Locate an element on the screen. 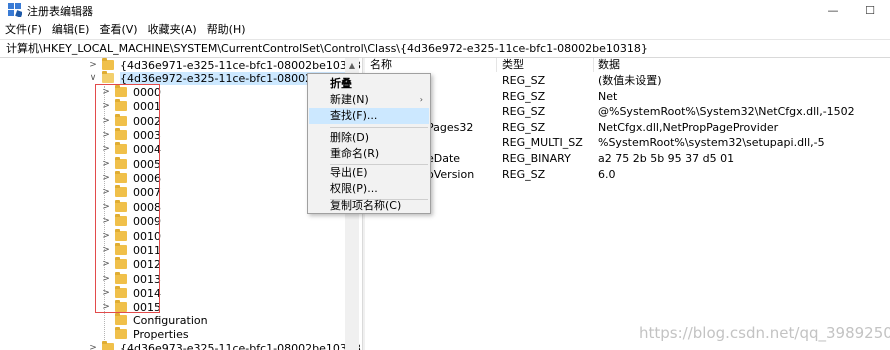  scroll-up-arrow-icon: ▲ is located at coordinates (352, 65).